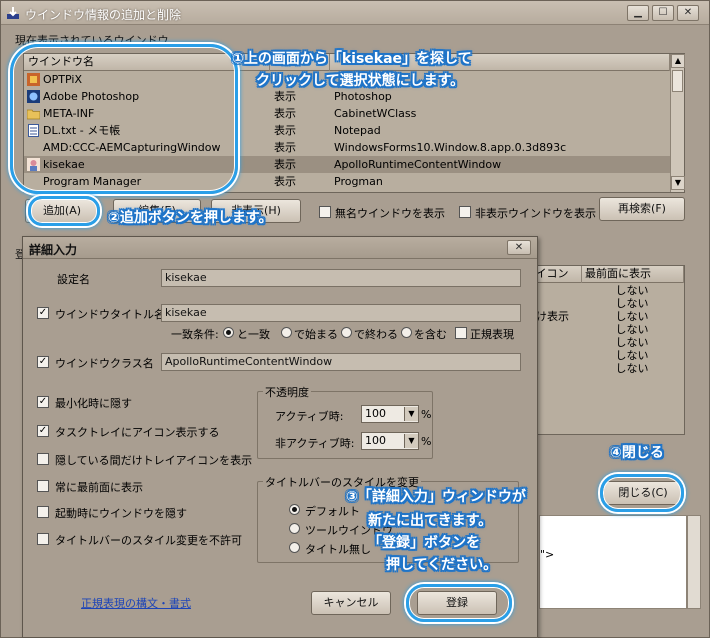  What do you see at coordinates (154, 460) in the screenshot?
I see `tray-while-hidden-label: 隠している間だけトレイアイコンを表示` at bounding box center [154, 460].